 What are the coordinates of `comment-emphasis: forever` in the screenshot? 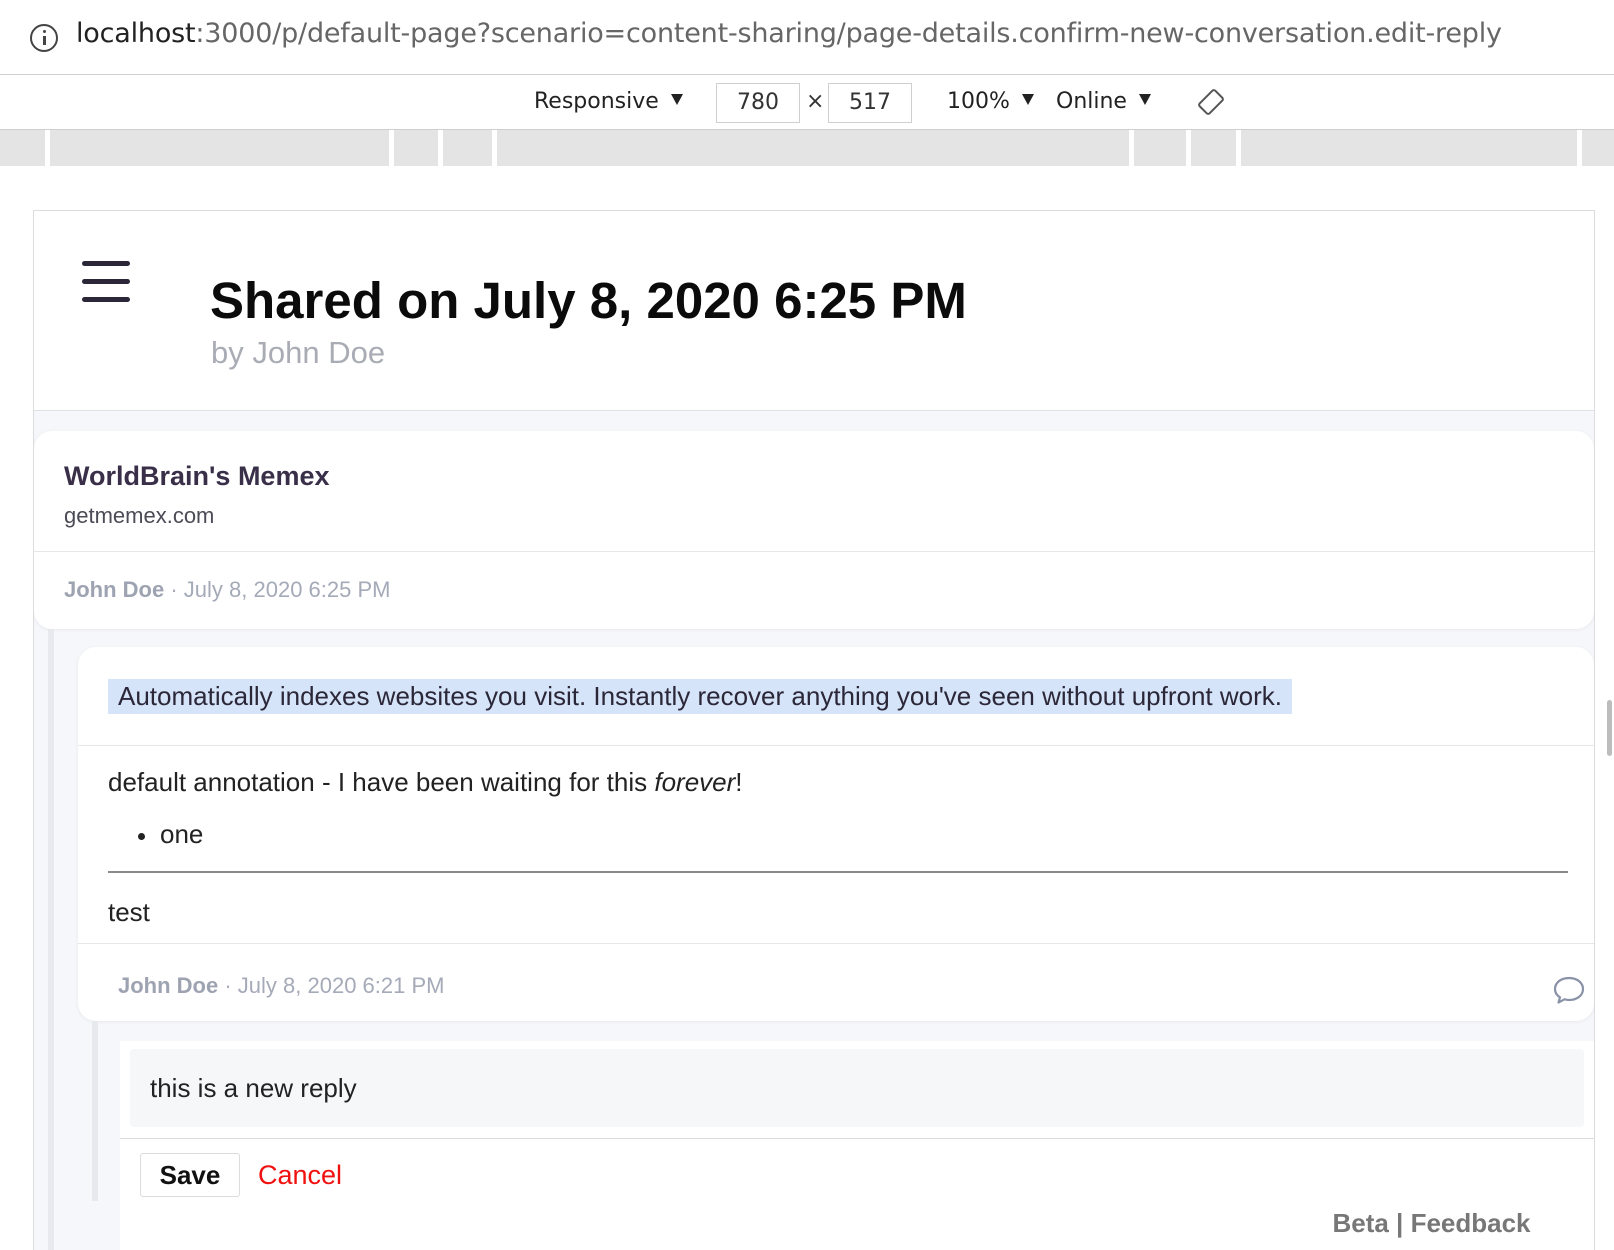 It's located at (695, 782).